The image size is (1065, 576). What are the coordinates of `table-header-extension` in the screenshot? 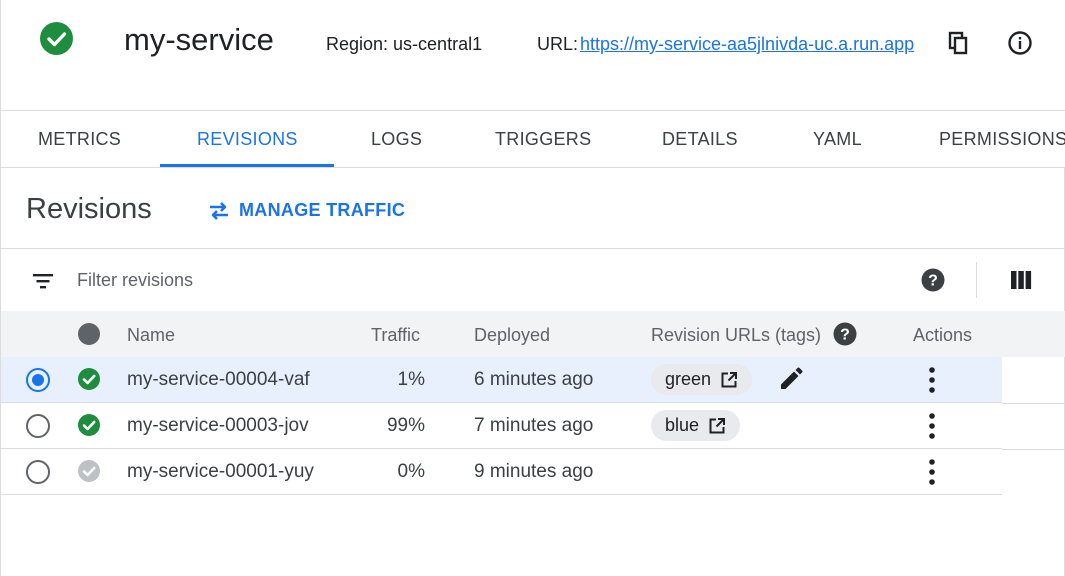 It's located at (1033, 334).